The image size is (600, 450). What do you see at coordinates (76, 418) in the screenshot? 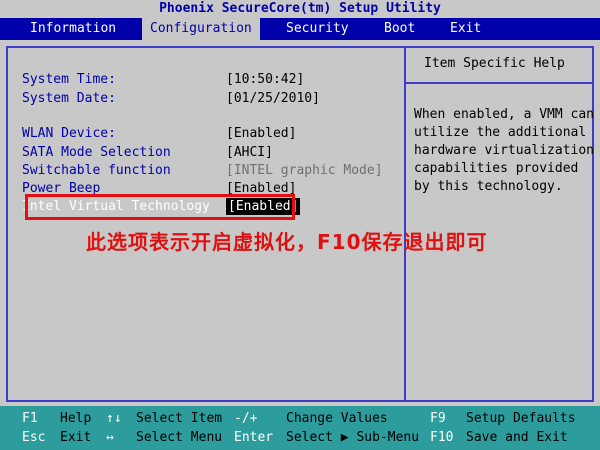
I see `key-desc-help: Help` at bounding box center [76, 418].